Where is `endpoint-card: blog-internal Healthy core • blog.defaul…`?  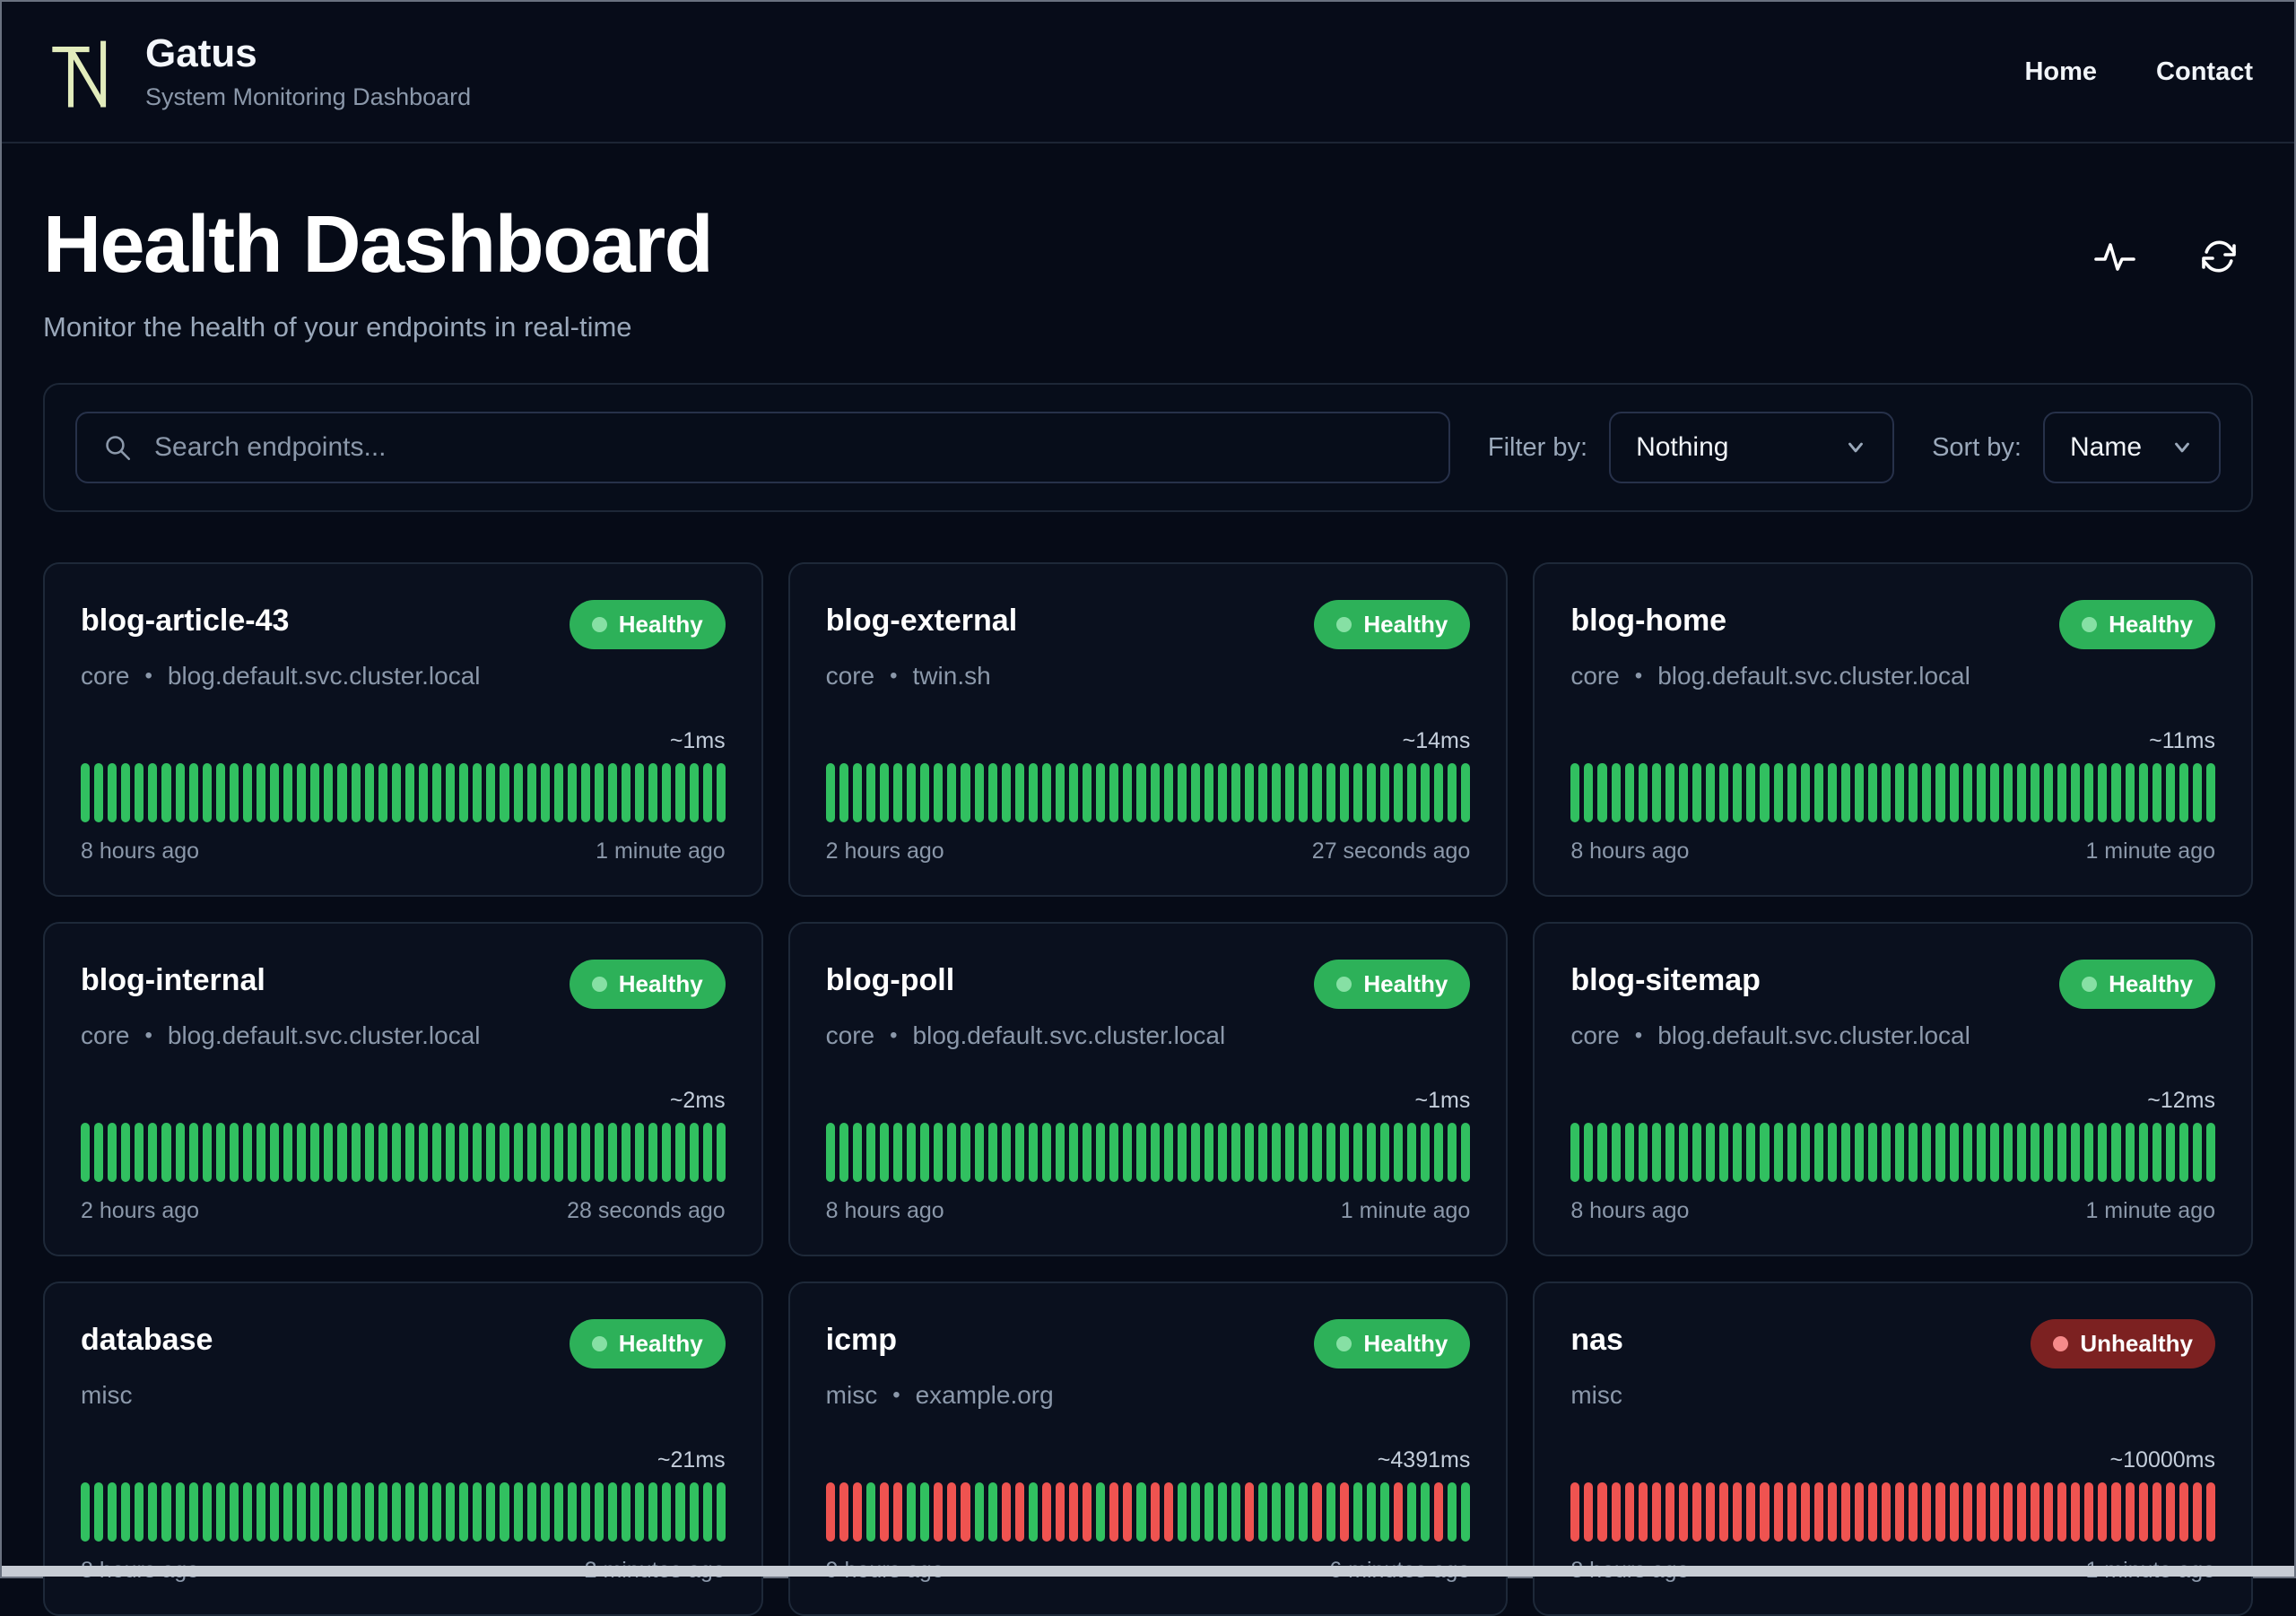
endpoint-card: blog-internal Healthy core • blog.defaul… is located at coordinates (403, 1089).